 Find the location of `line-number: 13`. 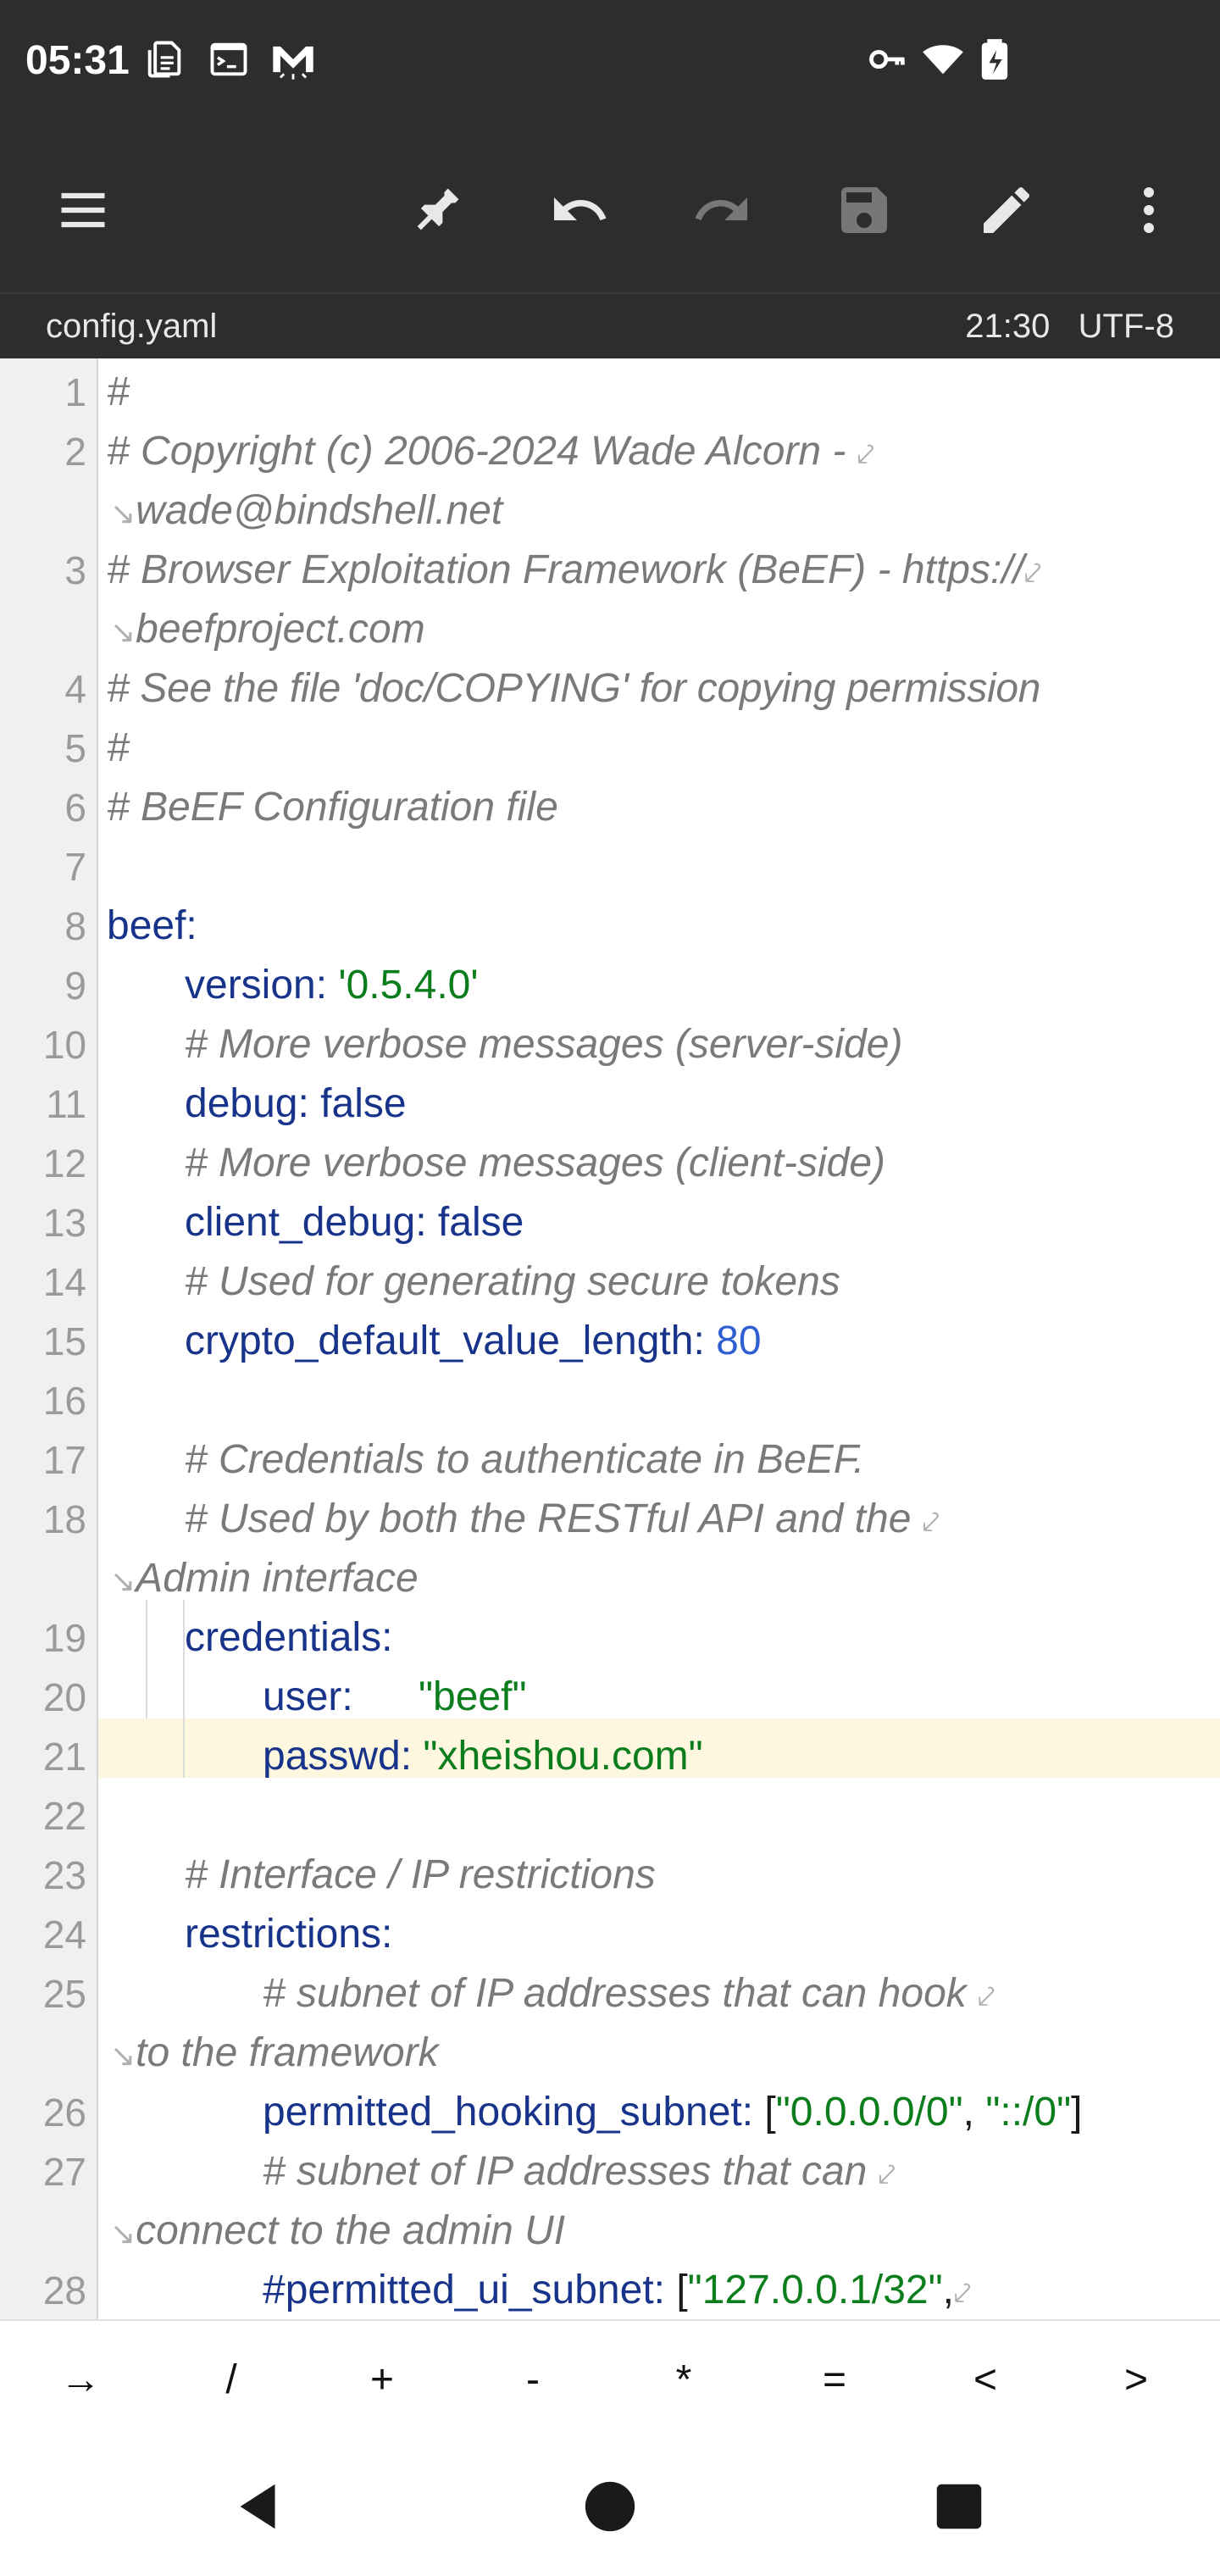

line-number: 13 is located at coordinates (64, 1223).